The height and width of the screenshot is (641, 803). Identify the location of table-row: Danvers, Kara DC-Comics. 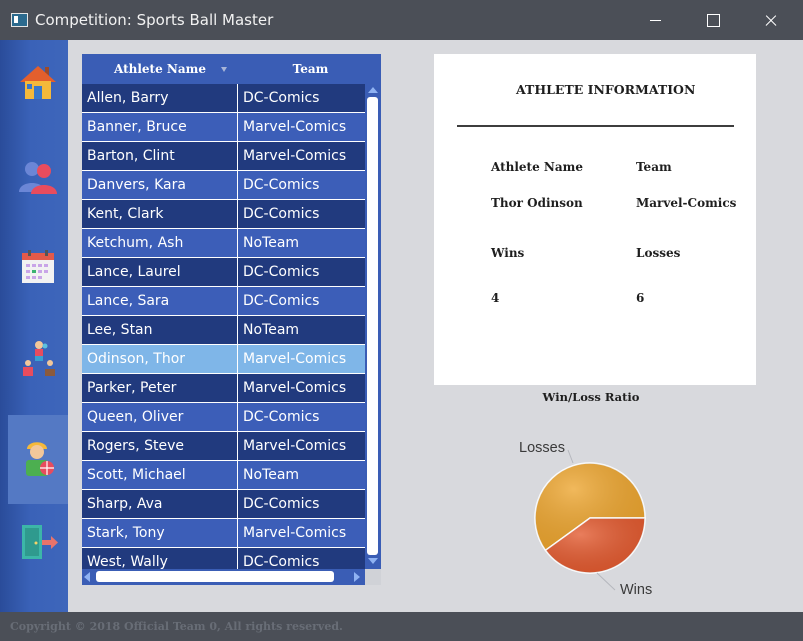
(223, 185).